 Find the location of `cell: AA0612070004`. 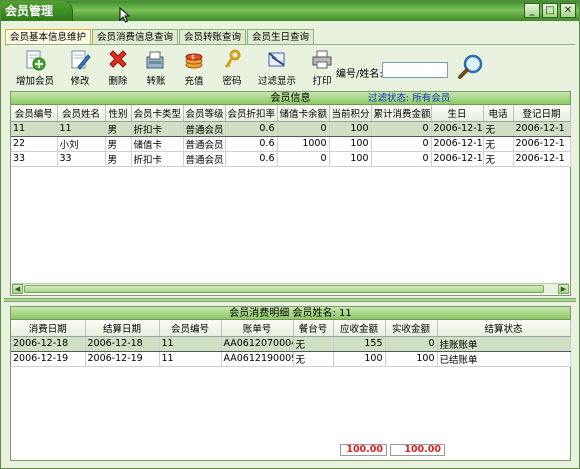

cell: AA0612070004 is located at coordinates (257, 343).